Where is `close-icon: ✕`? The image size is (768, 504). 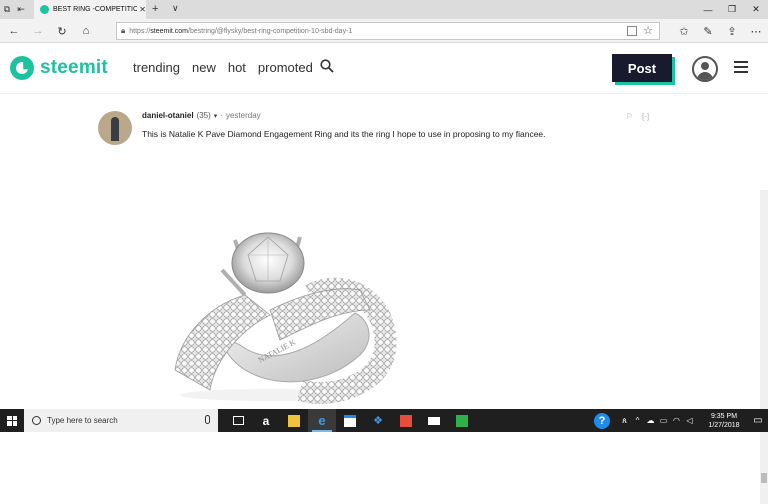
close-icon: ✕ is located at coordinates (756, 9).